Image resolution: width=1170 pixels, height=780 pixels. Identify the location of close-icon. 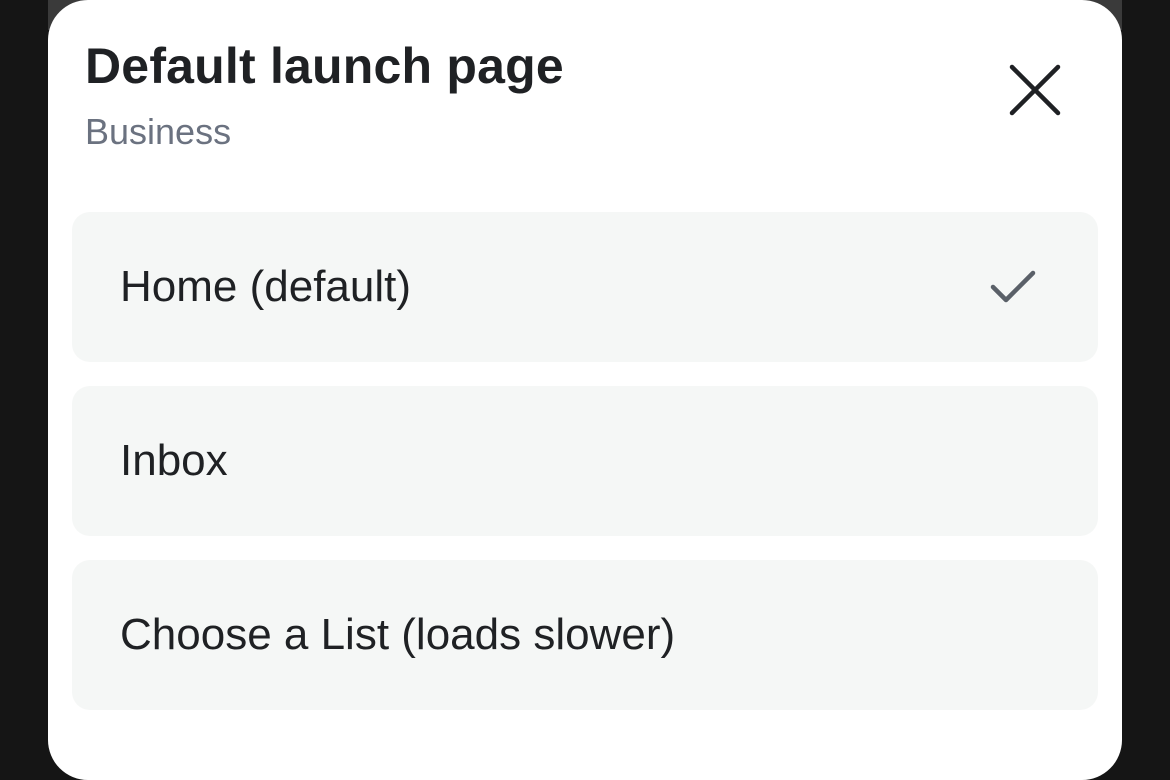
(1035, 90).